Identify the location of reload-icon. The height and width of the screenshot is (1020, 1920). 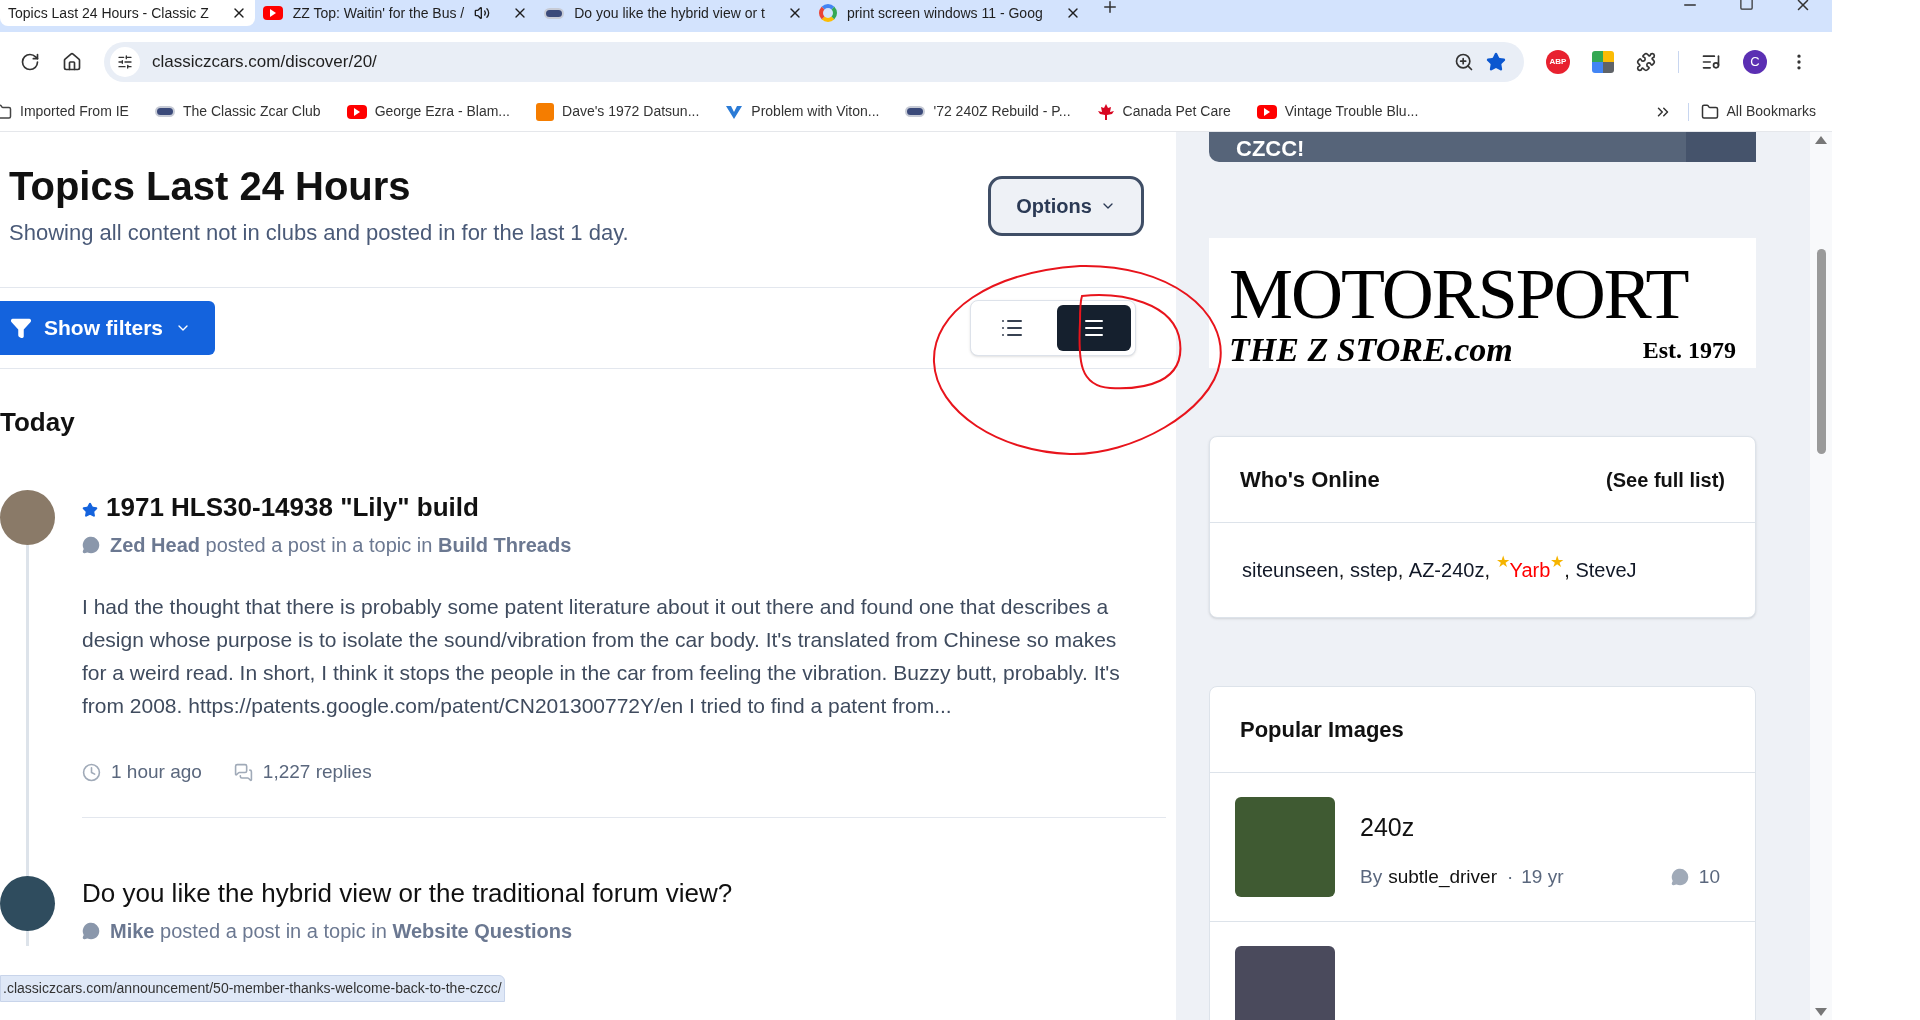
(30, 62).